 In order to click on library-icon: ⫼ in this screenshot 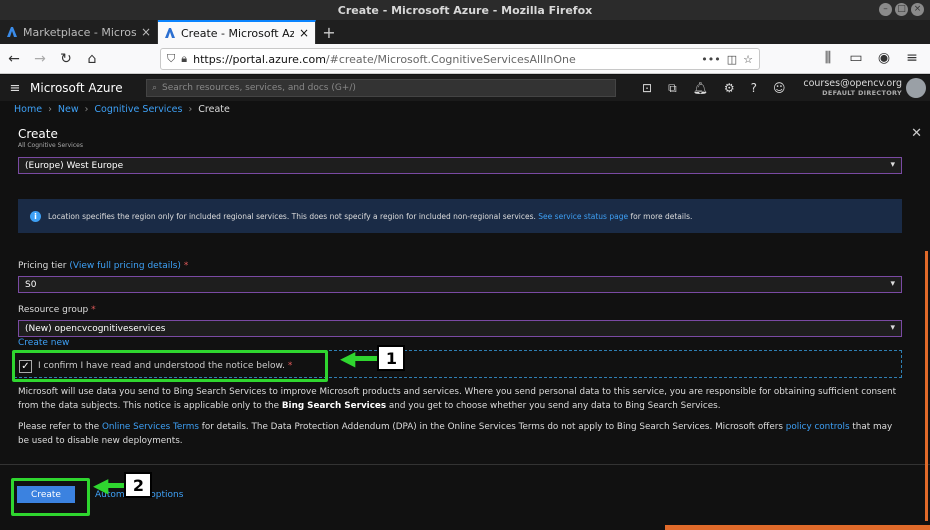, I will do `click(828, 58)`.